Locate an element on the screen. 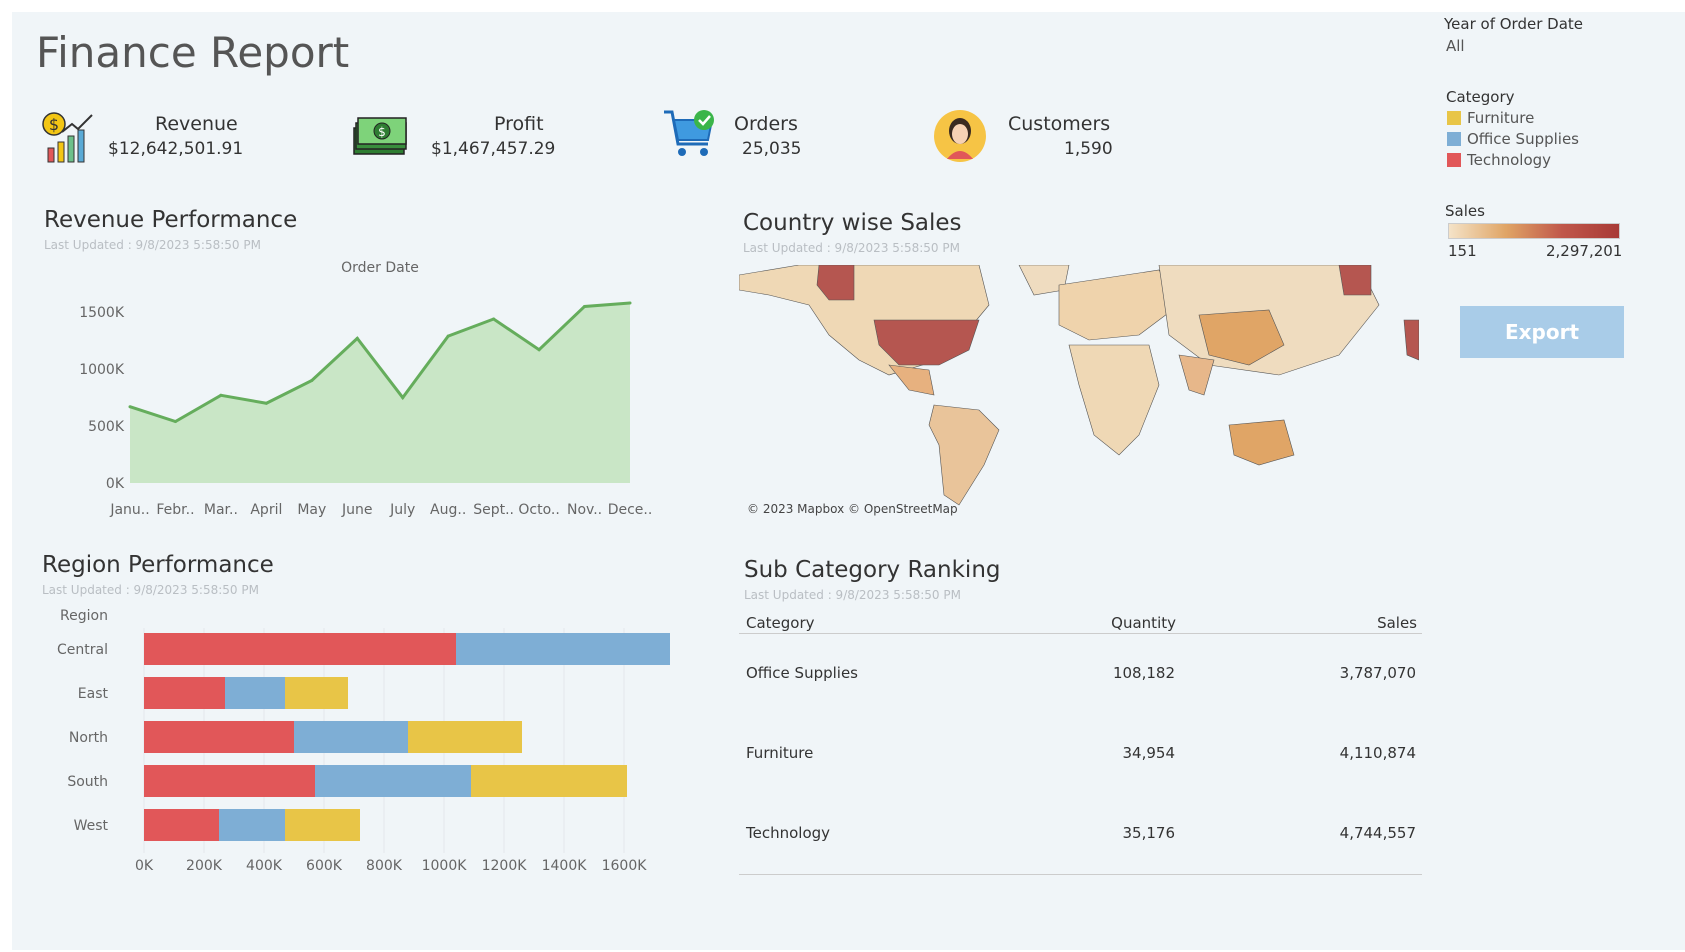 This screenshot has width=1685, height=952. legend-label: Technology is located at coordinates (1509, 159).